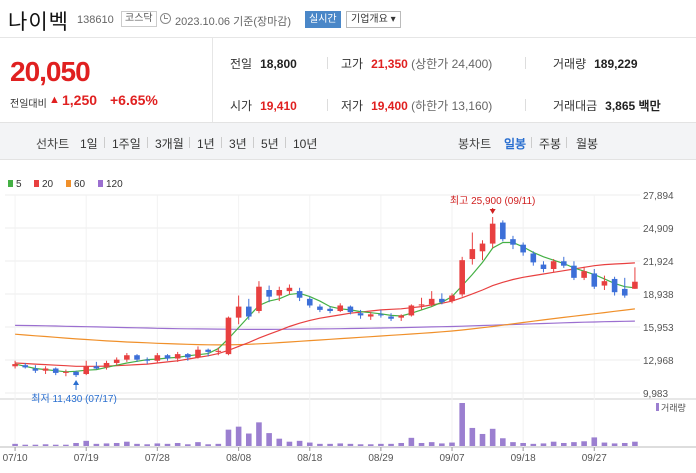 The image size is (696, 473). Describe the element at coordinates (515, 143) in the screenshot. I see `candle-daily: 일봉` at that location.